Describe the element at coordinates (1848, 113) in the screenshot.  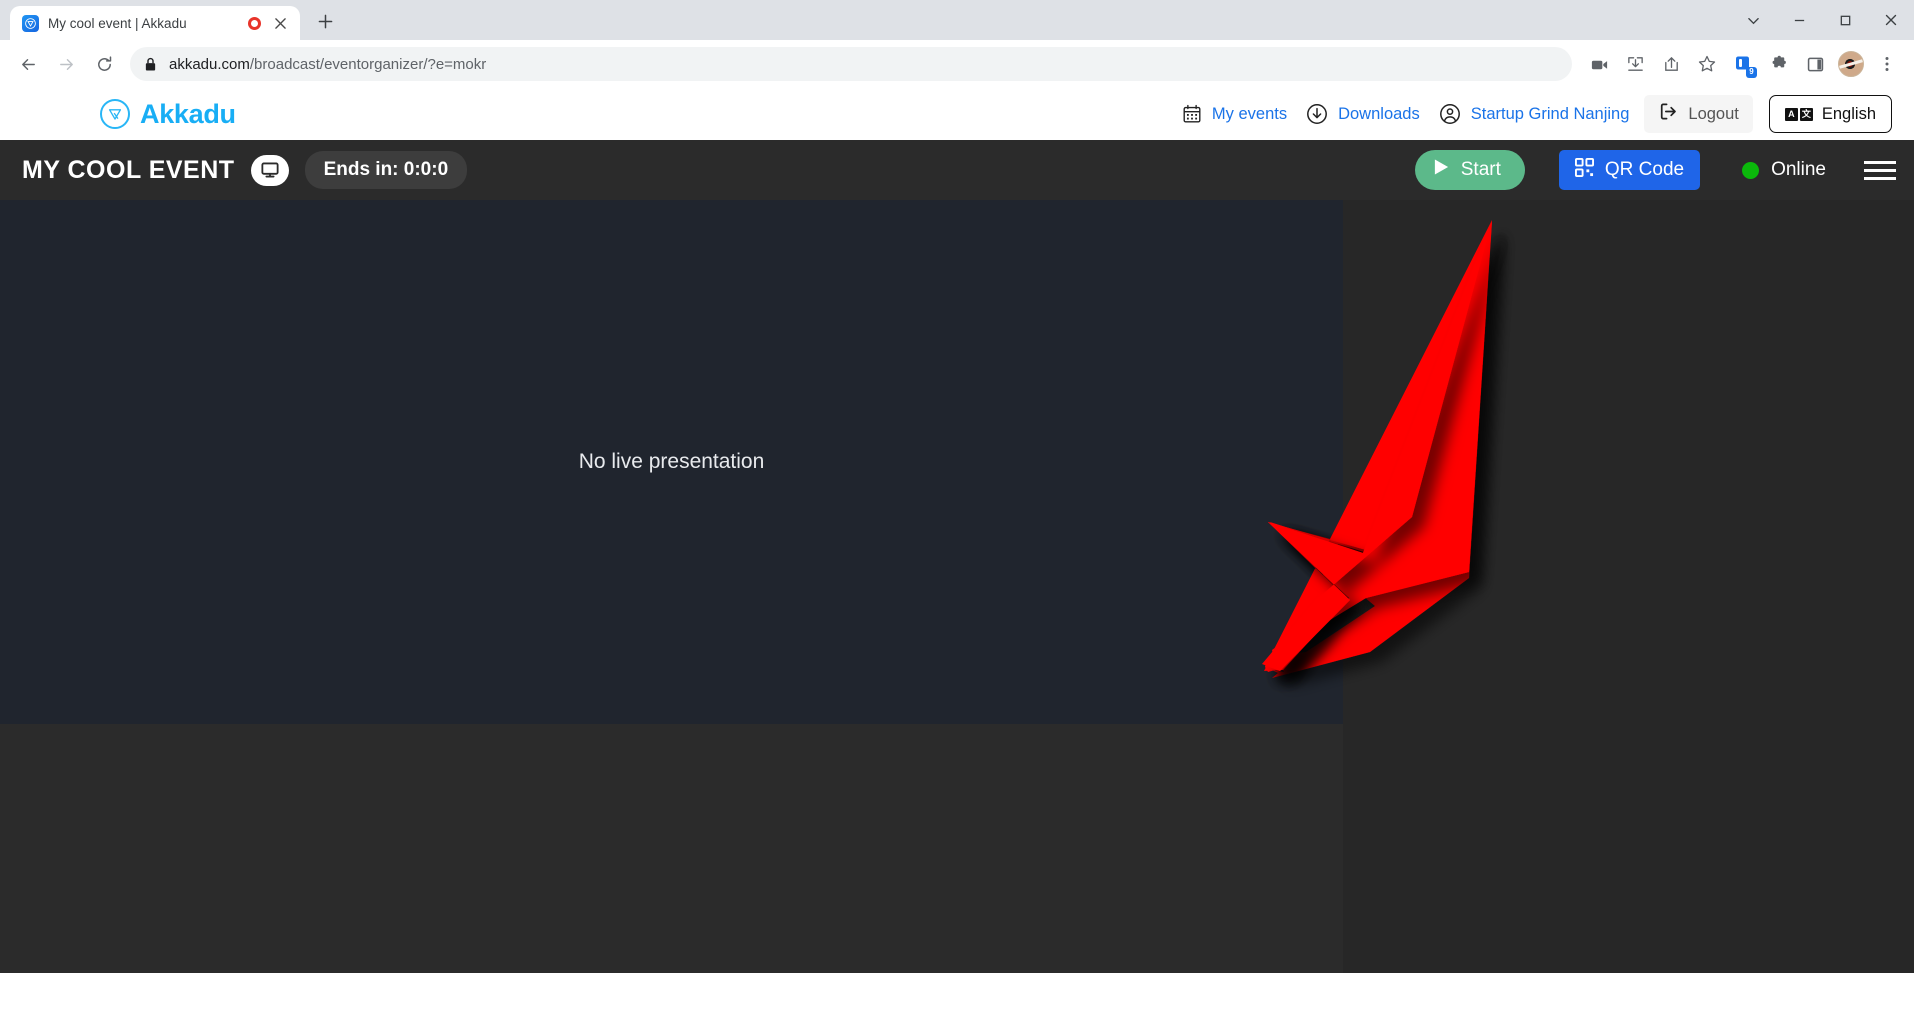
I see `language-label: English` at that location.